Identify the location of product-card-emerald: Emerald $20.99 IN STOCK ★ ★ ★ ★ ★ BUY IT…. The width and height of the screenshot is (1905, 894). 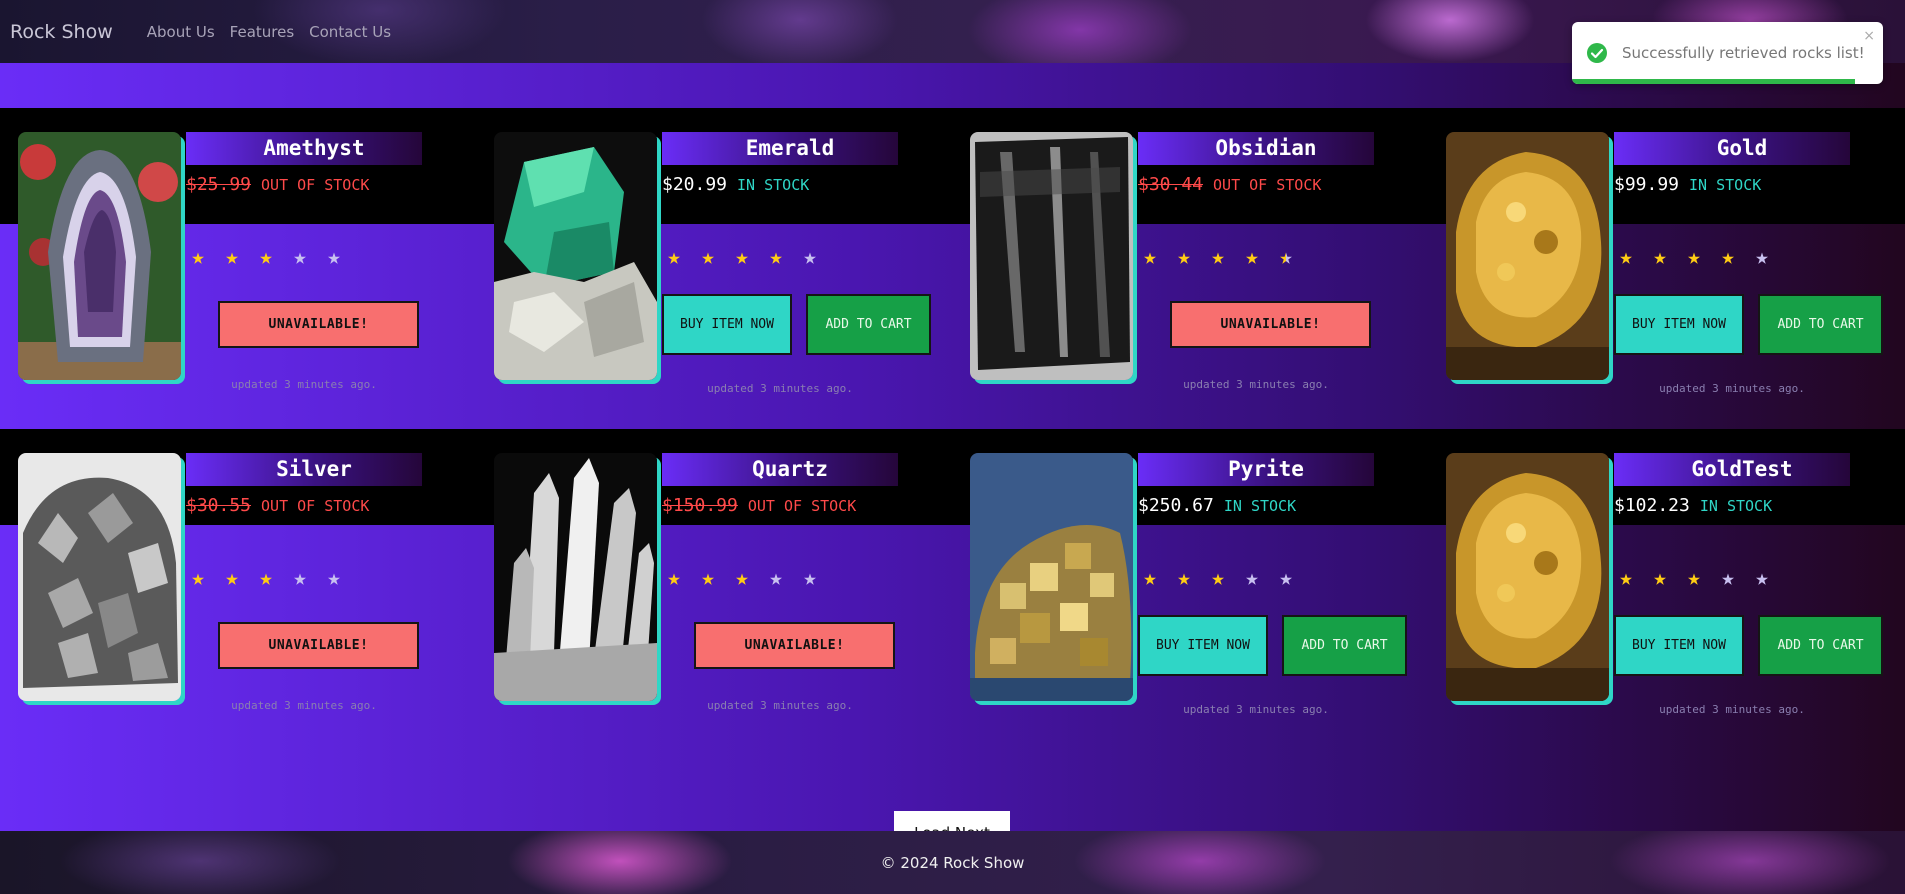
(729, 263).